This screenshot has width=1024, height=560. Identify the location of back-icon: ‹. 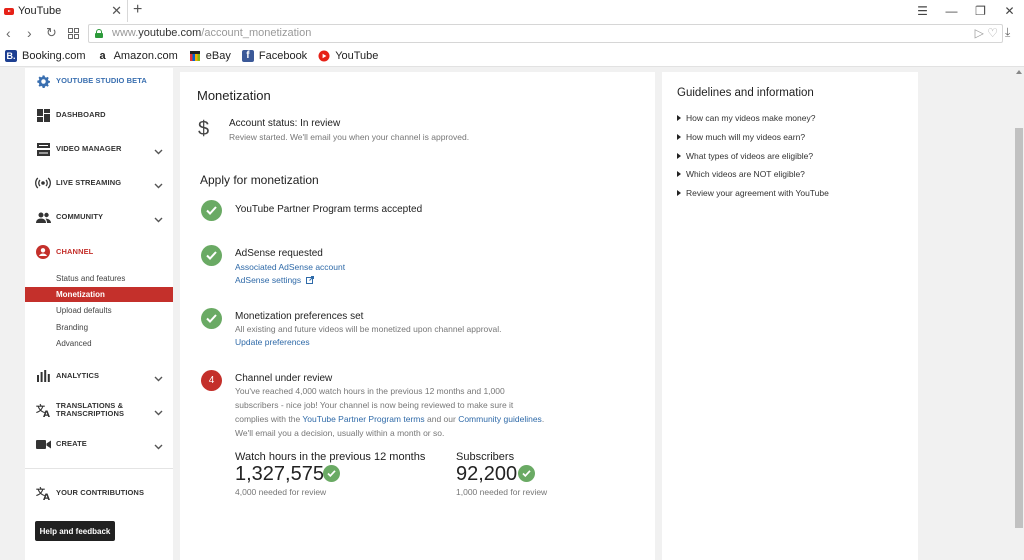
(8, 33).